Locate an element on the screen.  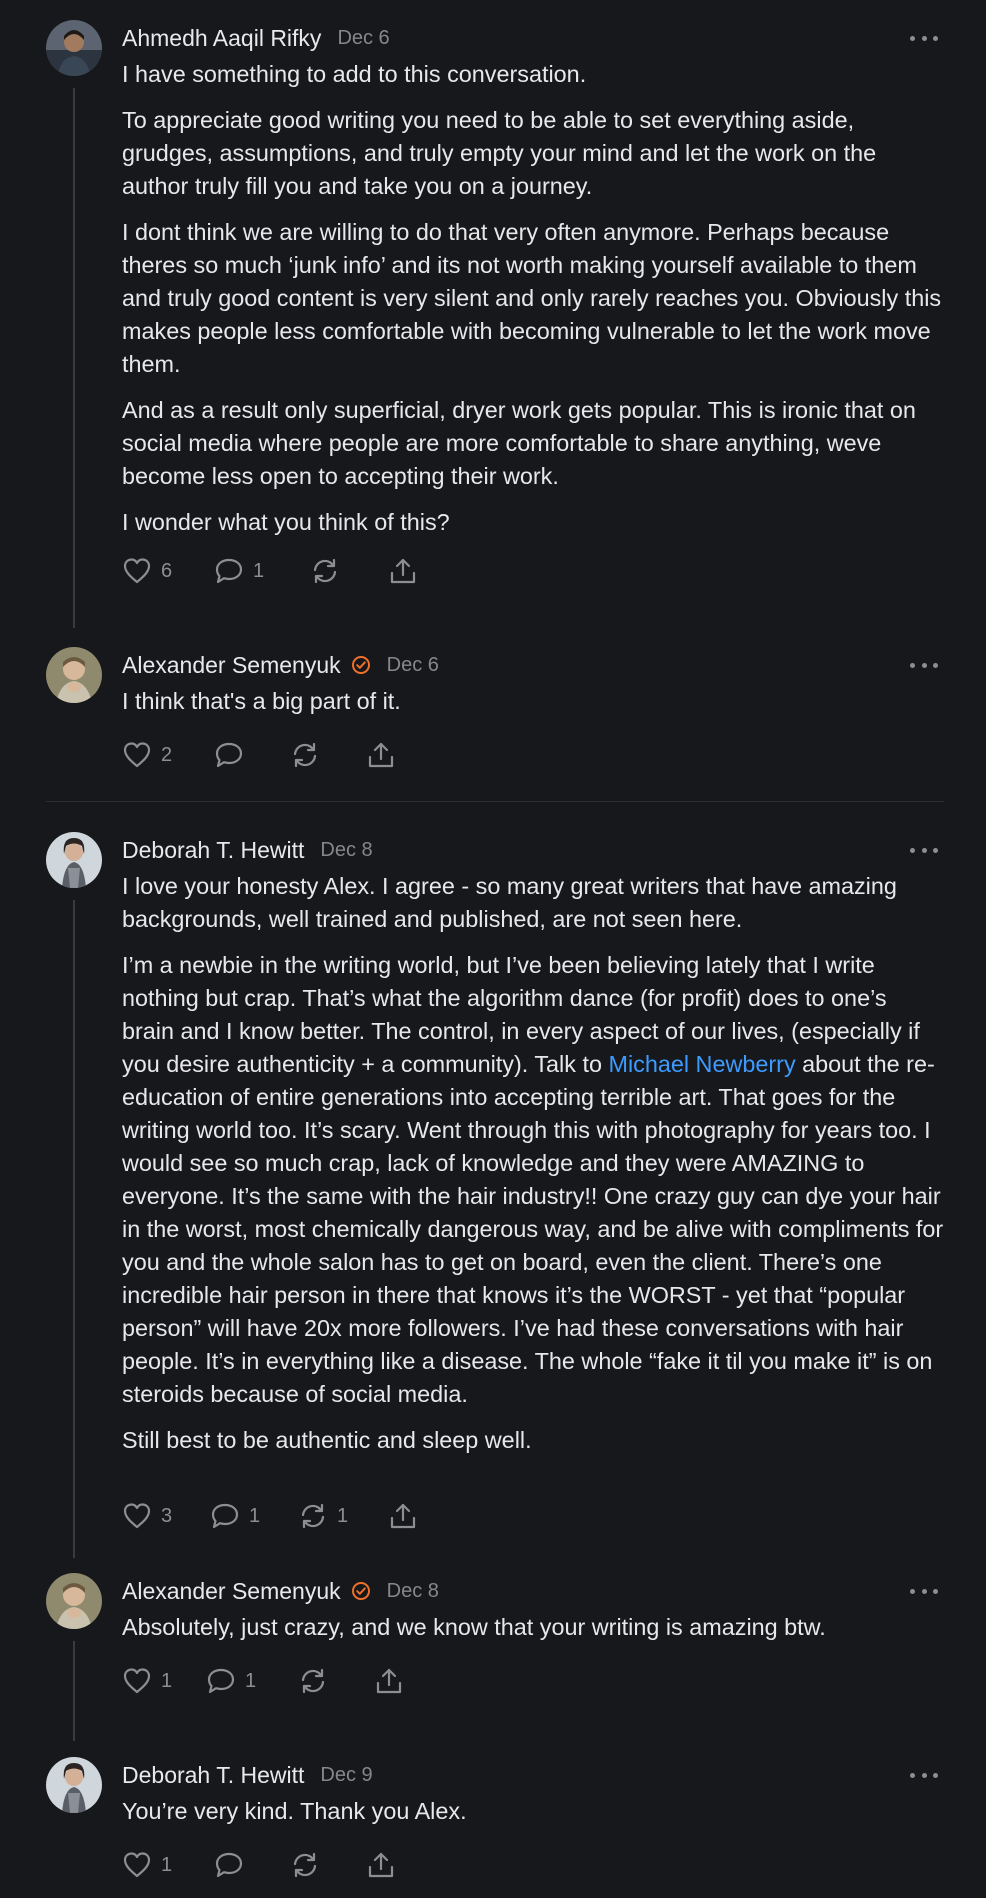
comment-header: Deborah T. Hewitt Dec 9 is located at coordinates (247, 1775).